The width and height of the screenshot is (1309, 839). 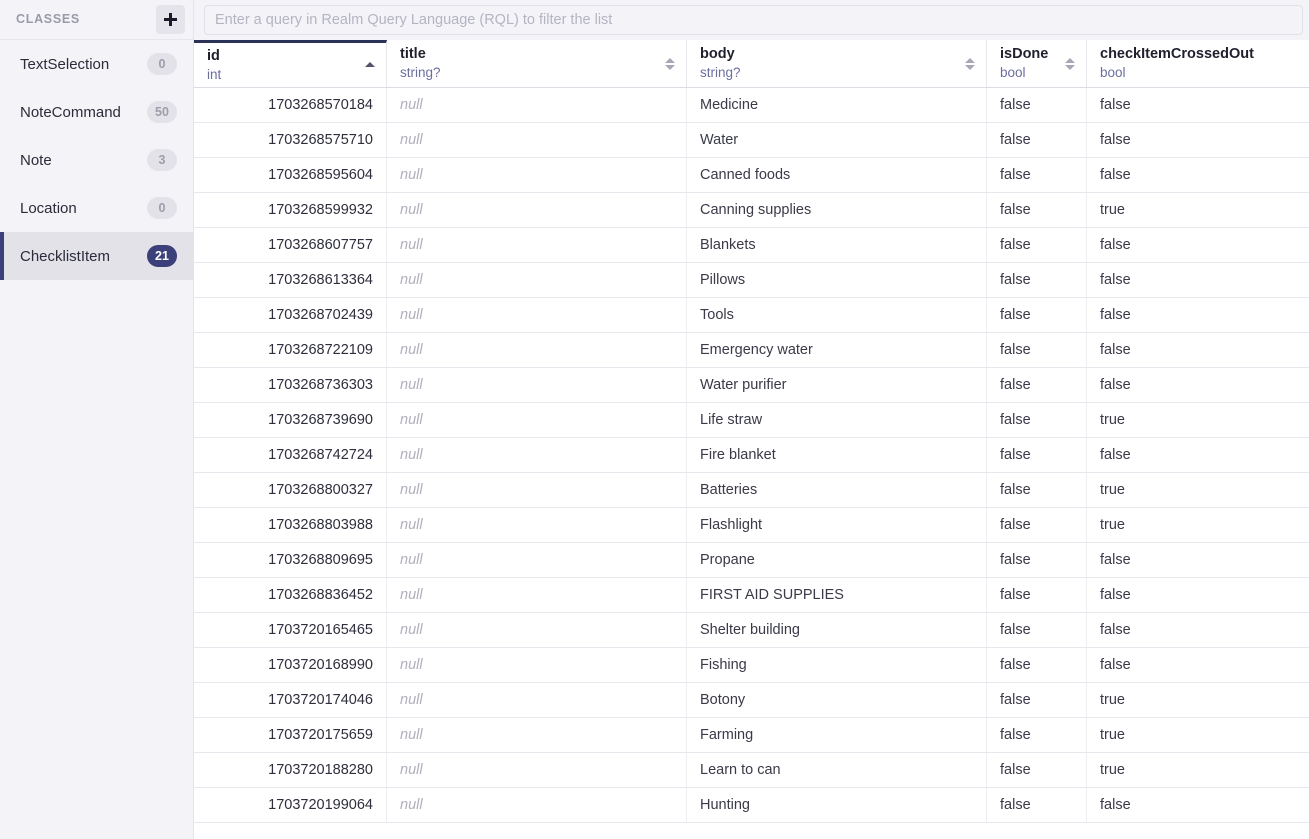 I want to click on cell-body: Blankets, so click(x=837, y=245).